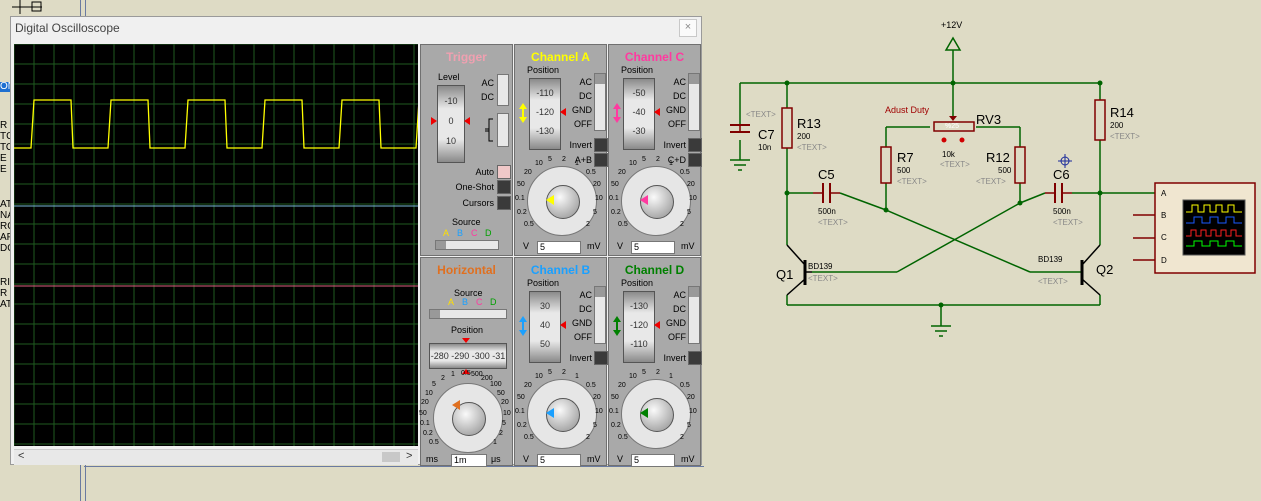 Image resolution: width=1261 pixels, height=501 pixels. Describe the element at coordinates (468, 314) in the screenshot. I see `horizontal-source-slider` at that location.